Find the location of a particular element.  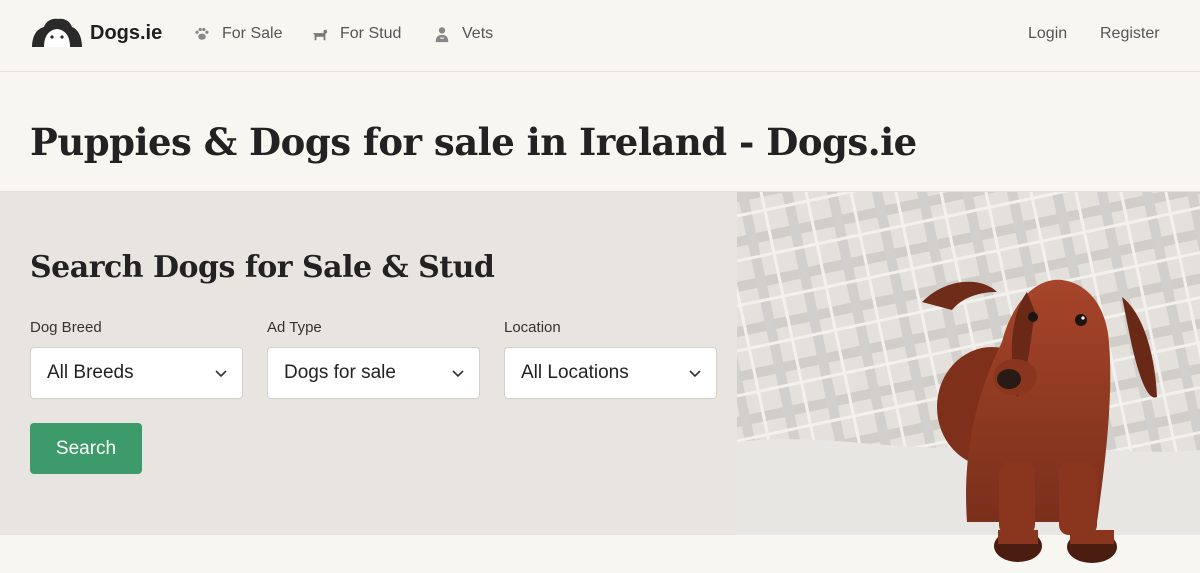

location-value: All Locations is located at coordinates (575, 372).